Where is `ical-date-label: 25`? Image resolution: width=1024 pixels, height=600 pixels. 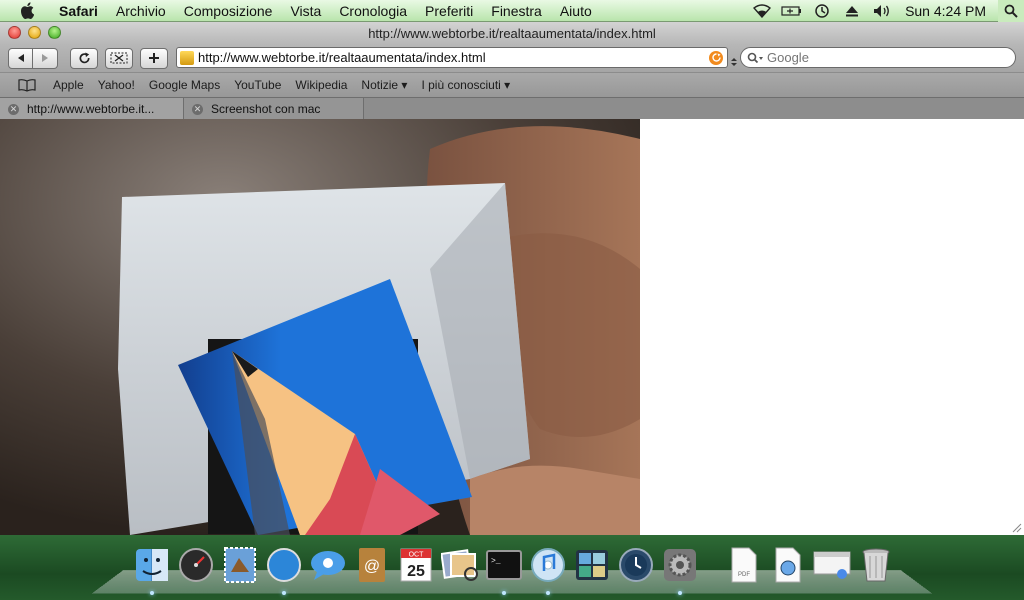
ical-date-label: 25 is located at coordinates (416, 571).